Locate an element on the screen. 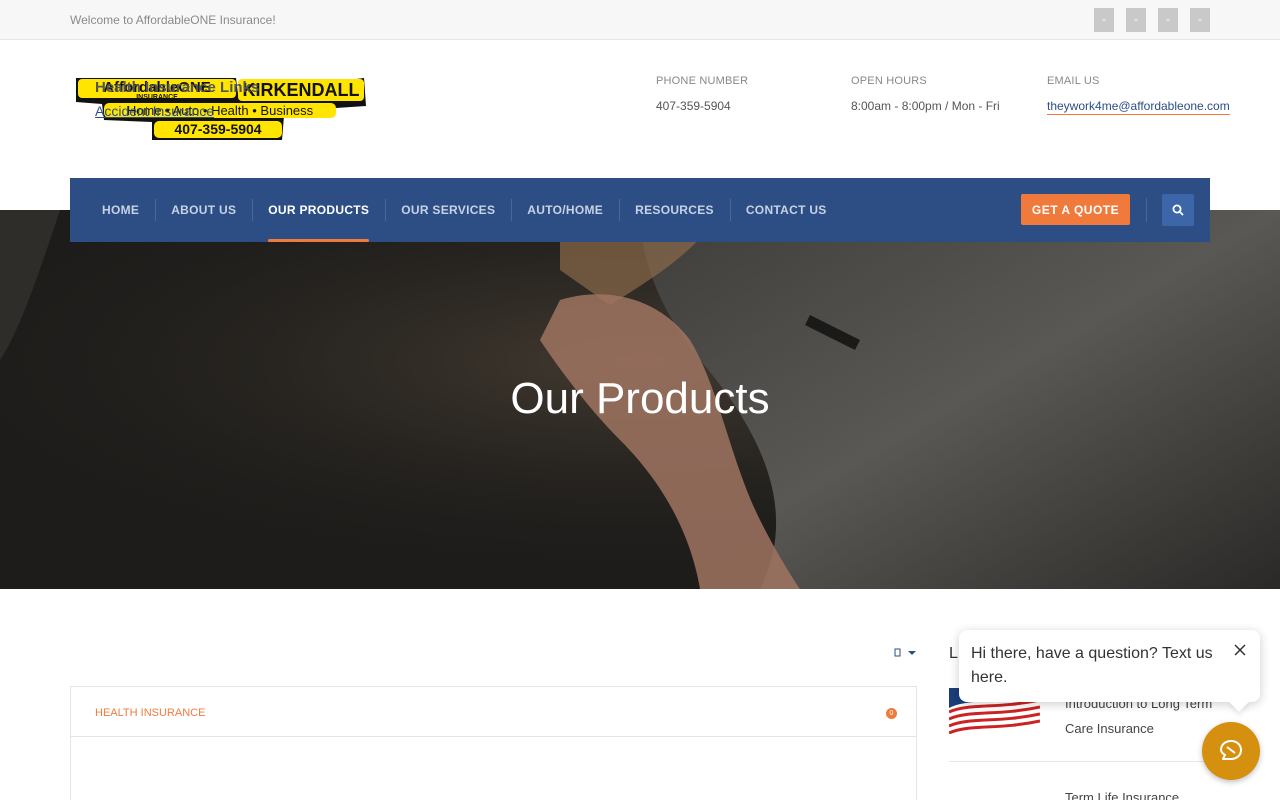 The image size is (1280, 800). nav-auto-home: AUTO/HOME is located at coordinates (565, 210).